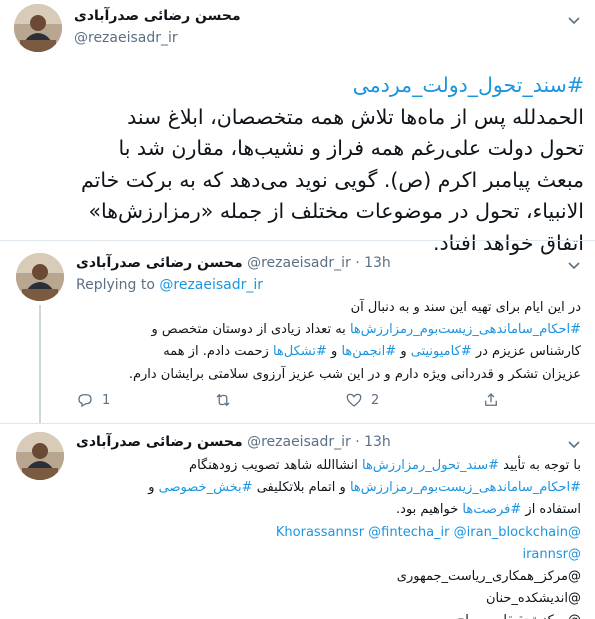 Image resolution: width=595 pixels, height=619 pixels. I want to click on hashtag-link: #کامیونیتی, so click(441, 351).